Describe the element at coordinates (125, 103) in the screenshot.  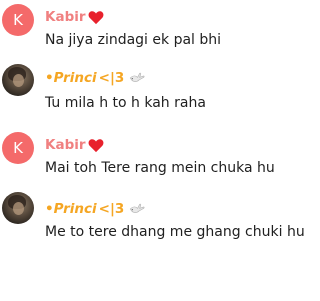
I see `message-text: Tu mila h to h kah raha` at that location.